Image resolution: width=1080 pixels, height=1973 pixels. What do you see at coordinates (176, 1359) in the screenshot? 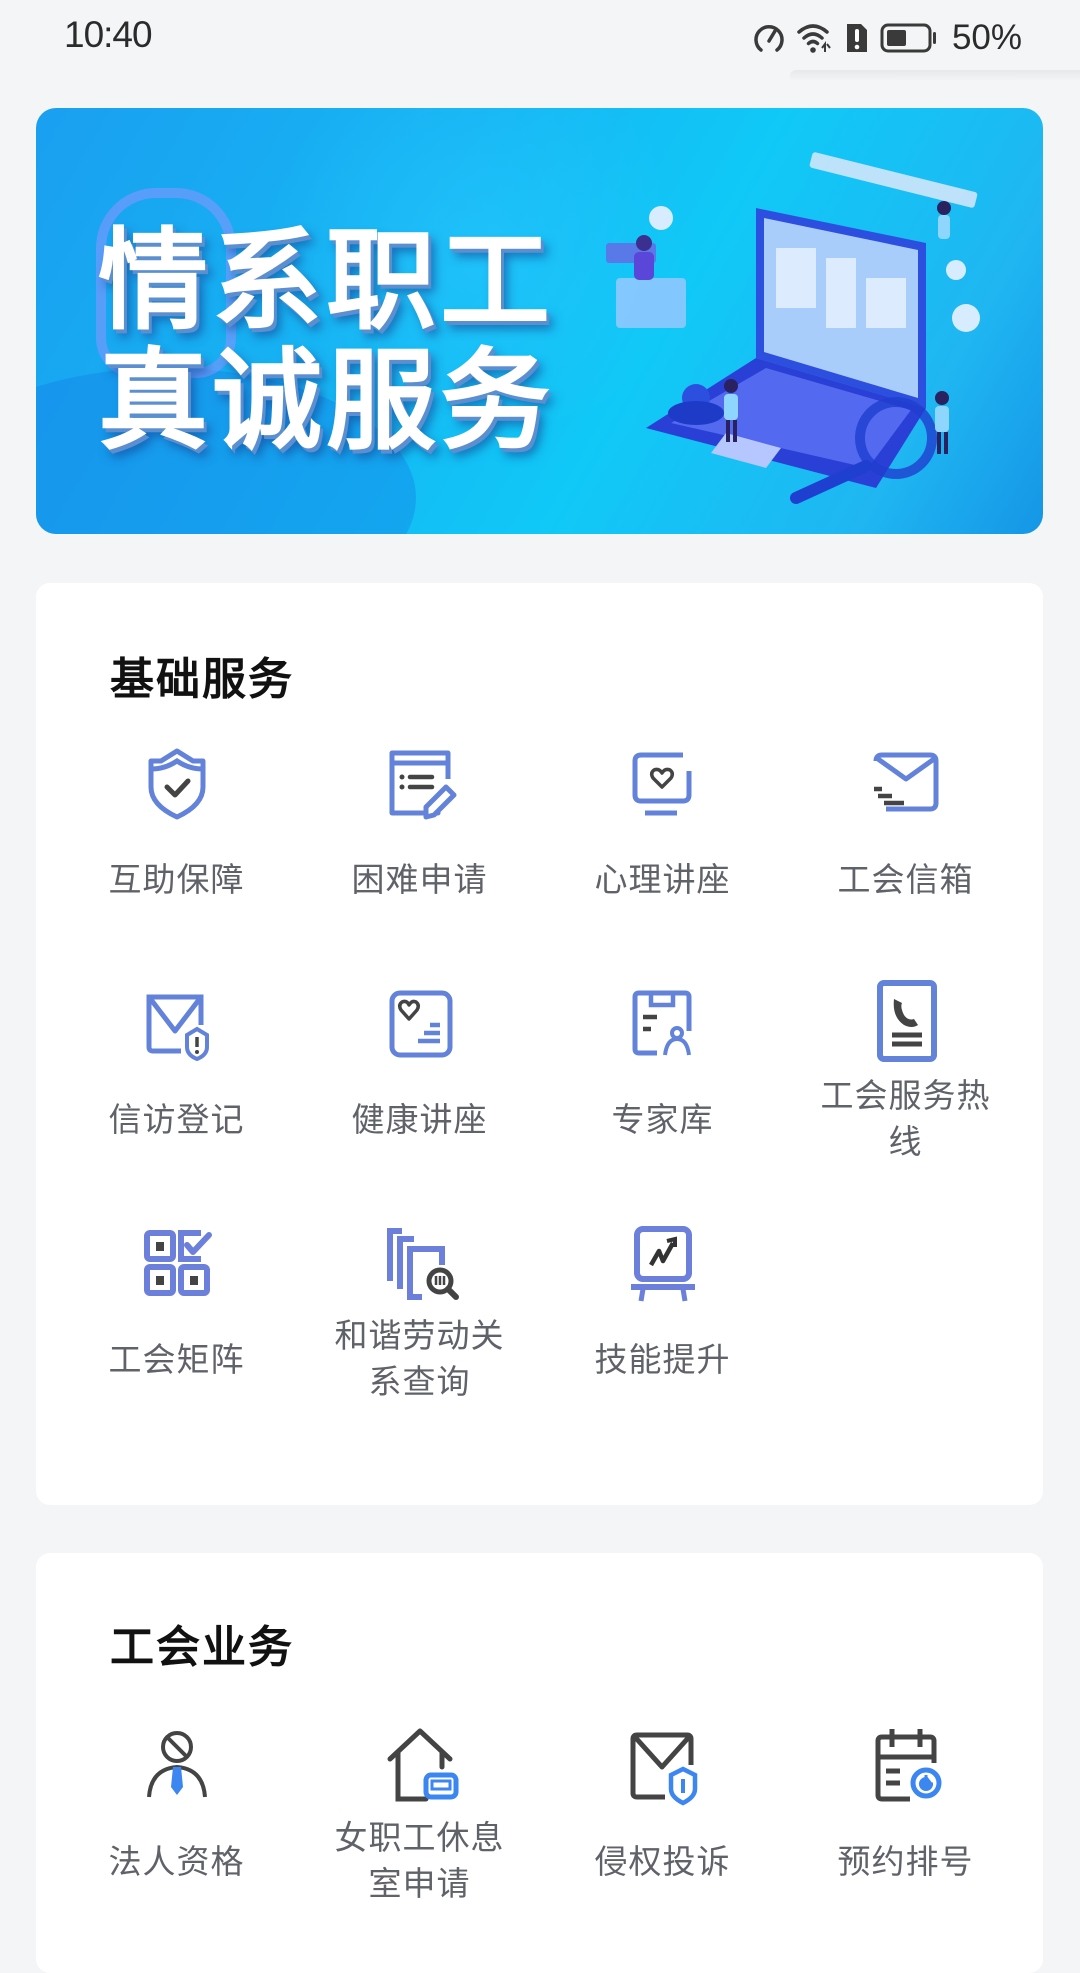
I see `service-label: 工会矩阵` at bounding box center [176, 1359].